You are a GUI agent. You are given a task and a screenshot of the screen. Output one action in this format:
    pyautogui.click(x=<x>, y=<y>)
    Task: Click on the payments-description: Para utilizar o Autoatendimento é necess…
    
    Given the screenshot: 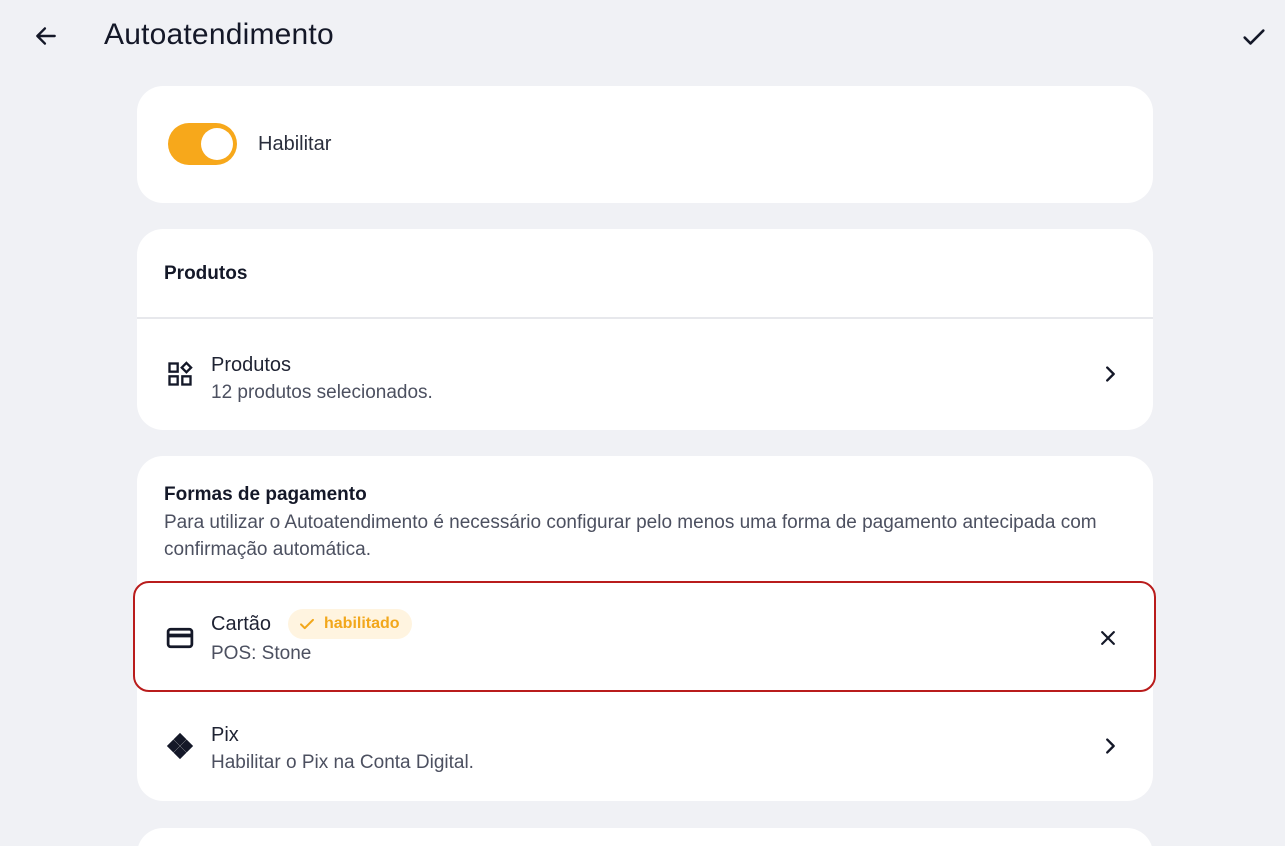 What is the action you would take?
    pyautogui.click(x=630, y=536)
    